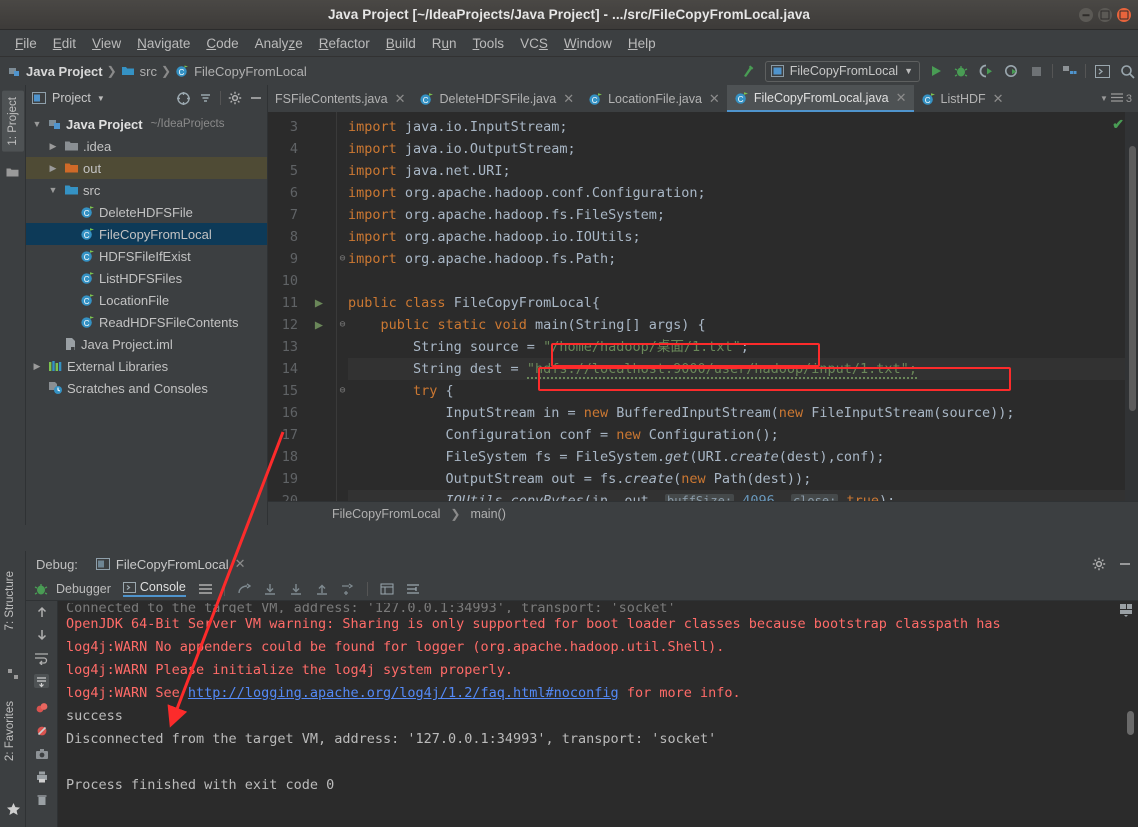 The image size is (1138, 827). I want to click on debug-button, so click(961, 71).